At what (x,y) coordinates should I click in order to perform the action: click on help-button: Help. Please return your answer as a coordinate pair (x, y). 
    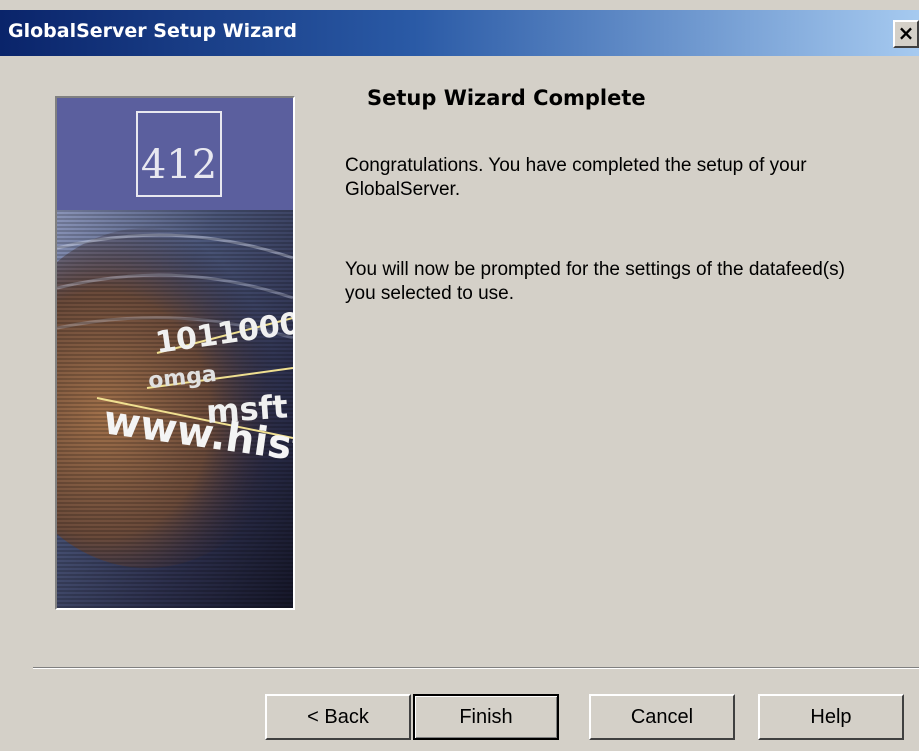
    Looking at the image, I should click on (831, 717).